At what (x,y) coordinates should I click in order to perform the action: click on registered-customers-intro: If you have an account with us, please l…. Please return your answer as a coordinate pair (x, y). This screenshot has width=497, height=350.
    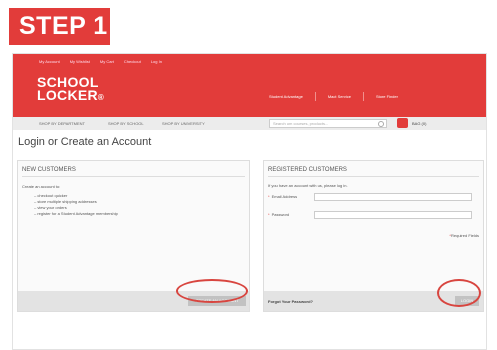
    Looking at the image, I should click on (308, 185).